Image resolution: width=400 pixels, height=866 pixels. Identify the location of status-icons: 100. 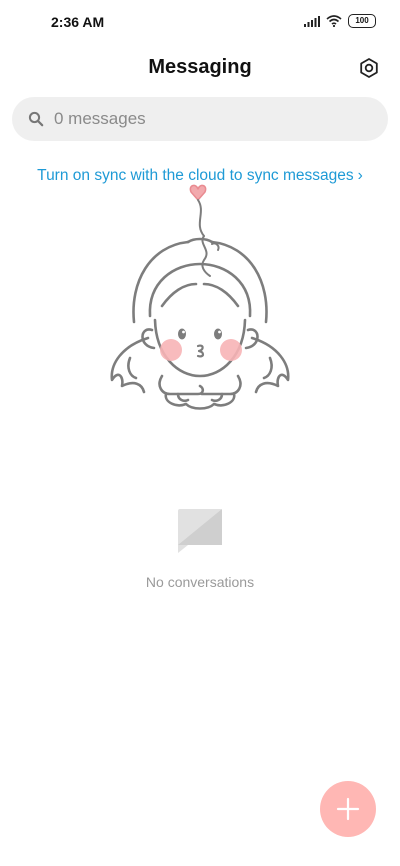
(340, 21).